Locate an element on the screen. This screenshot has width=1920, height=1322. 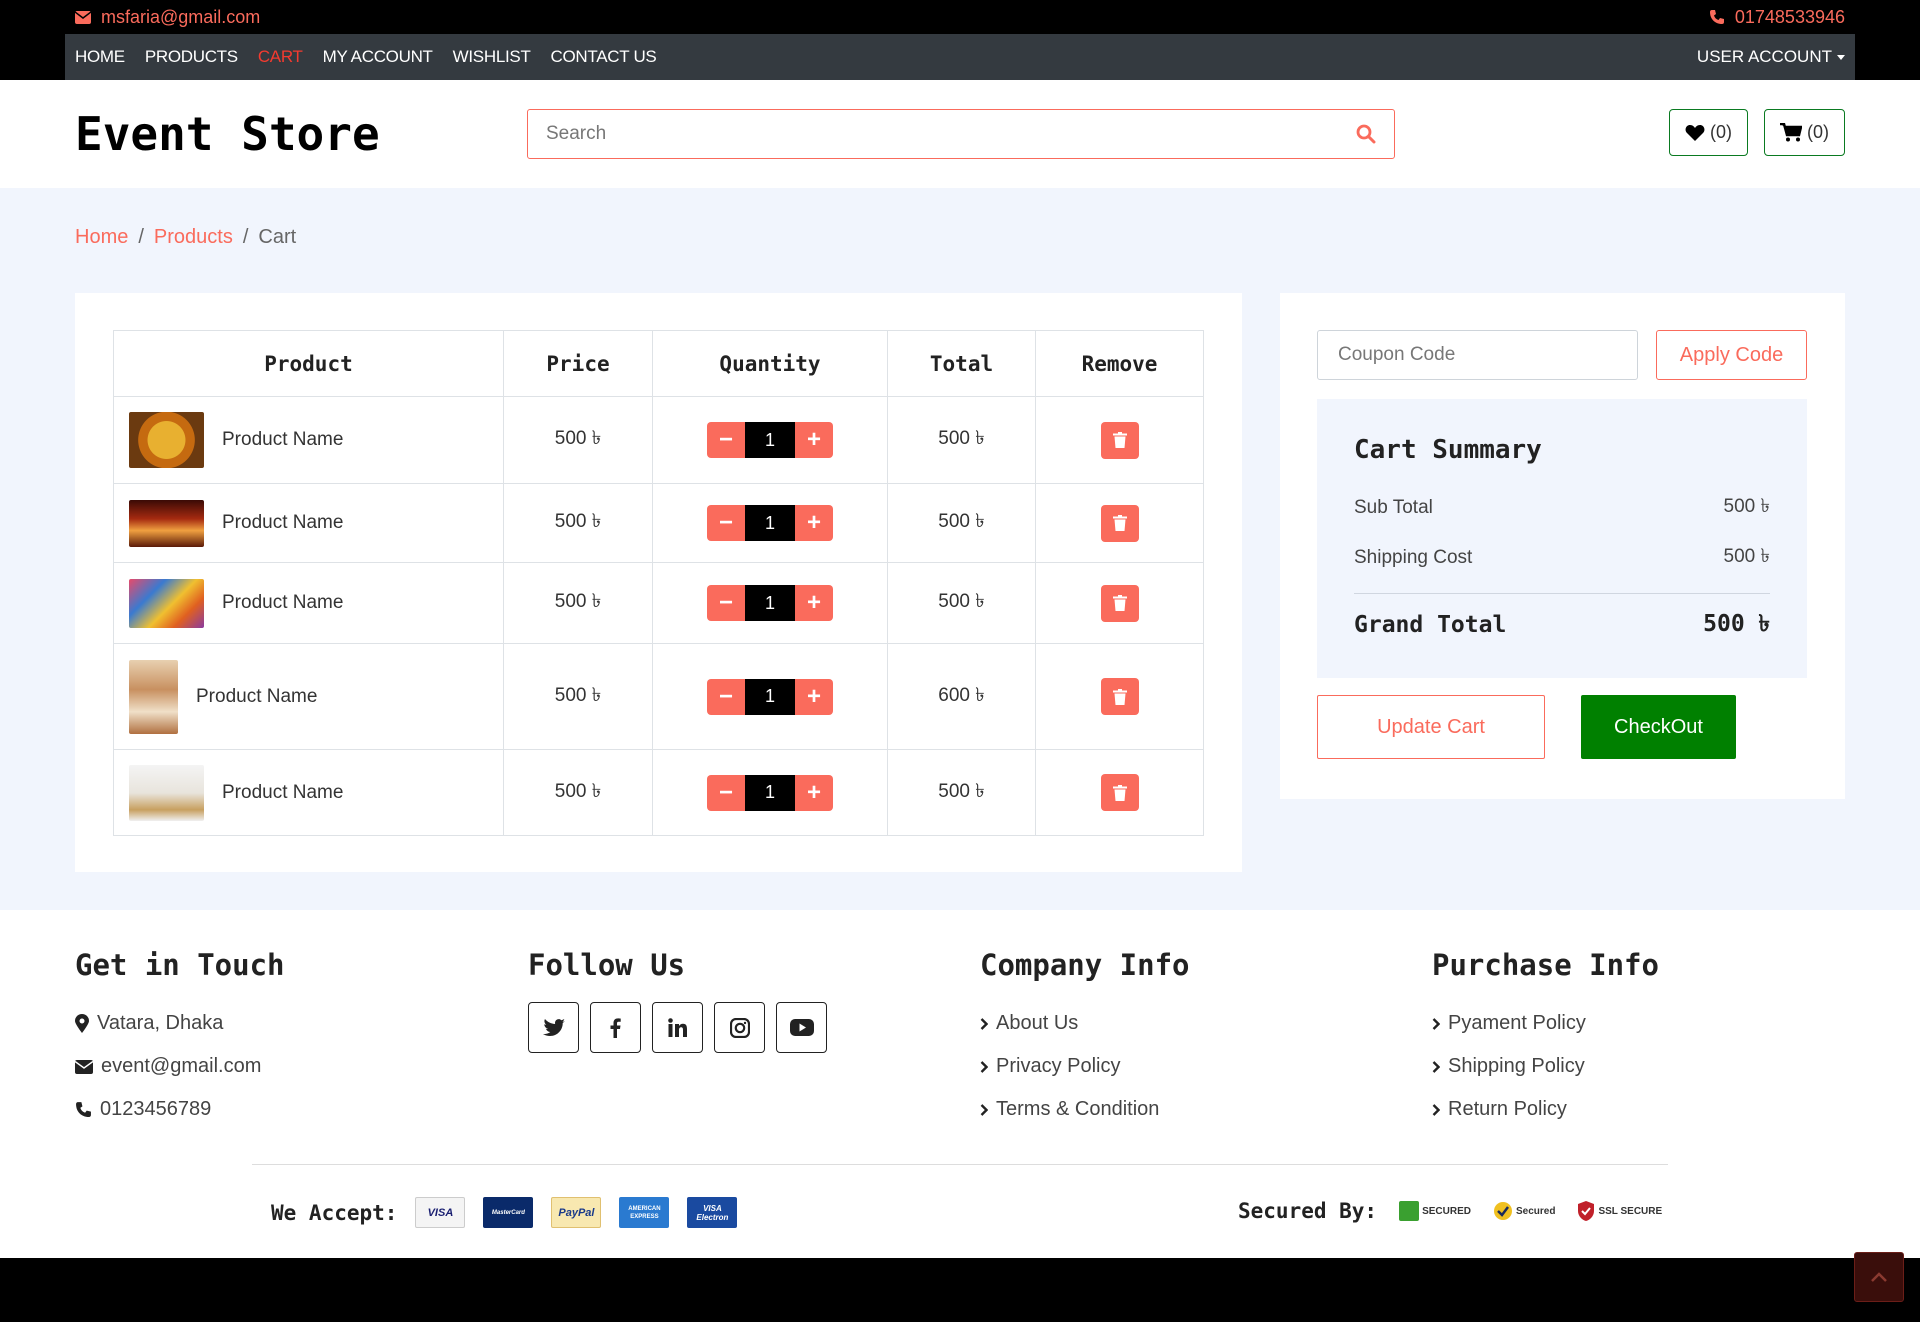
footer-link-payment-policy: Pyament Policy is located at coordinates (1545, 1023).